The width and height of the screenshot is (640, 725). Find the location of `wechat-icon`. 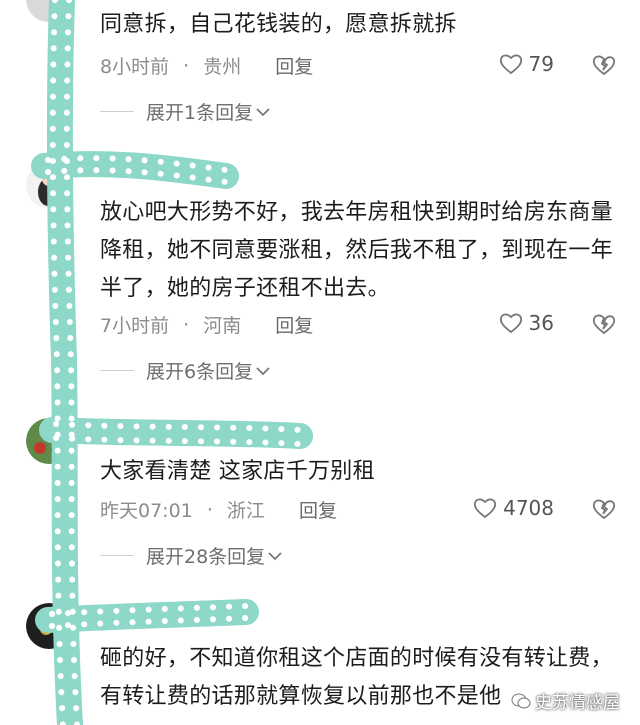

wechat-icon is located at coordinates (521, 700).